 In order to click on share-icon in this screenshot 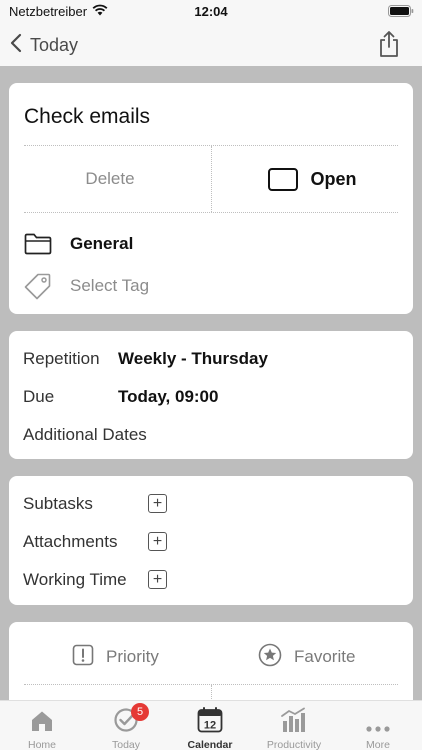, I will do `click(389, 46)`.